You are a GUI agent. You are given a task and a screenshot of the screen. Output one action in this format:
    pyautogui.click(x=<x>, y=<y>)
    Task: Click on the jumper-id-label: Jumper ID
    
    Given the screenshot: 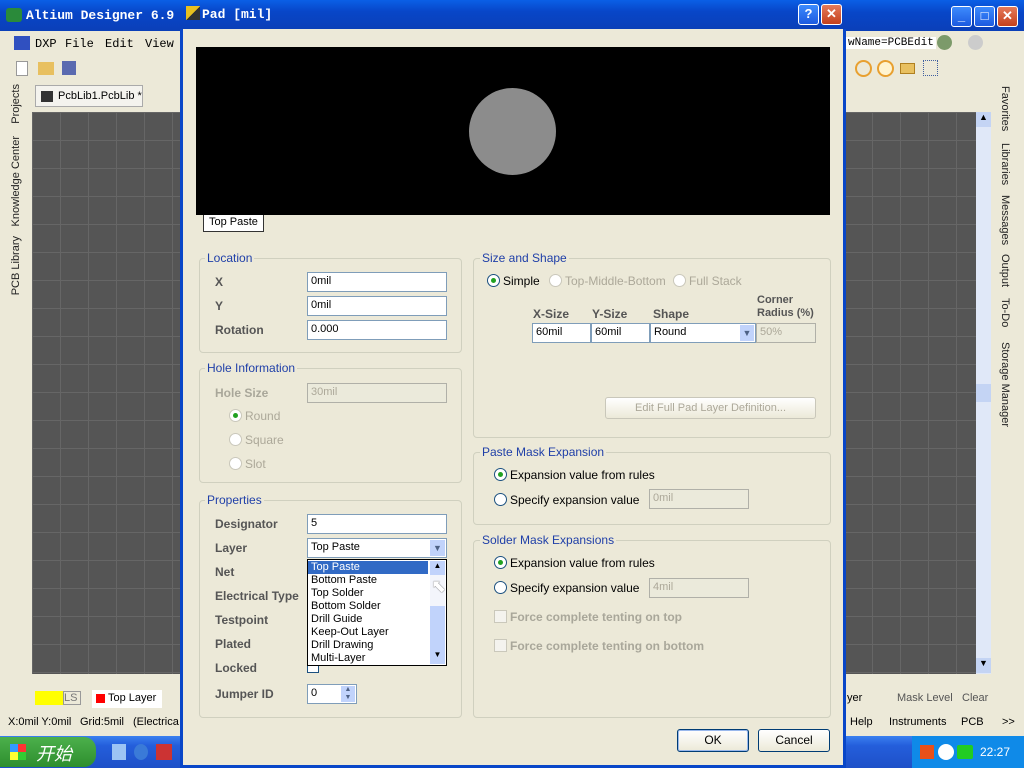 What is the action you would take?
    pyautogui.click(x=244, y=694)
    